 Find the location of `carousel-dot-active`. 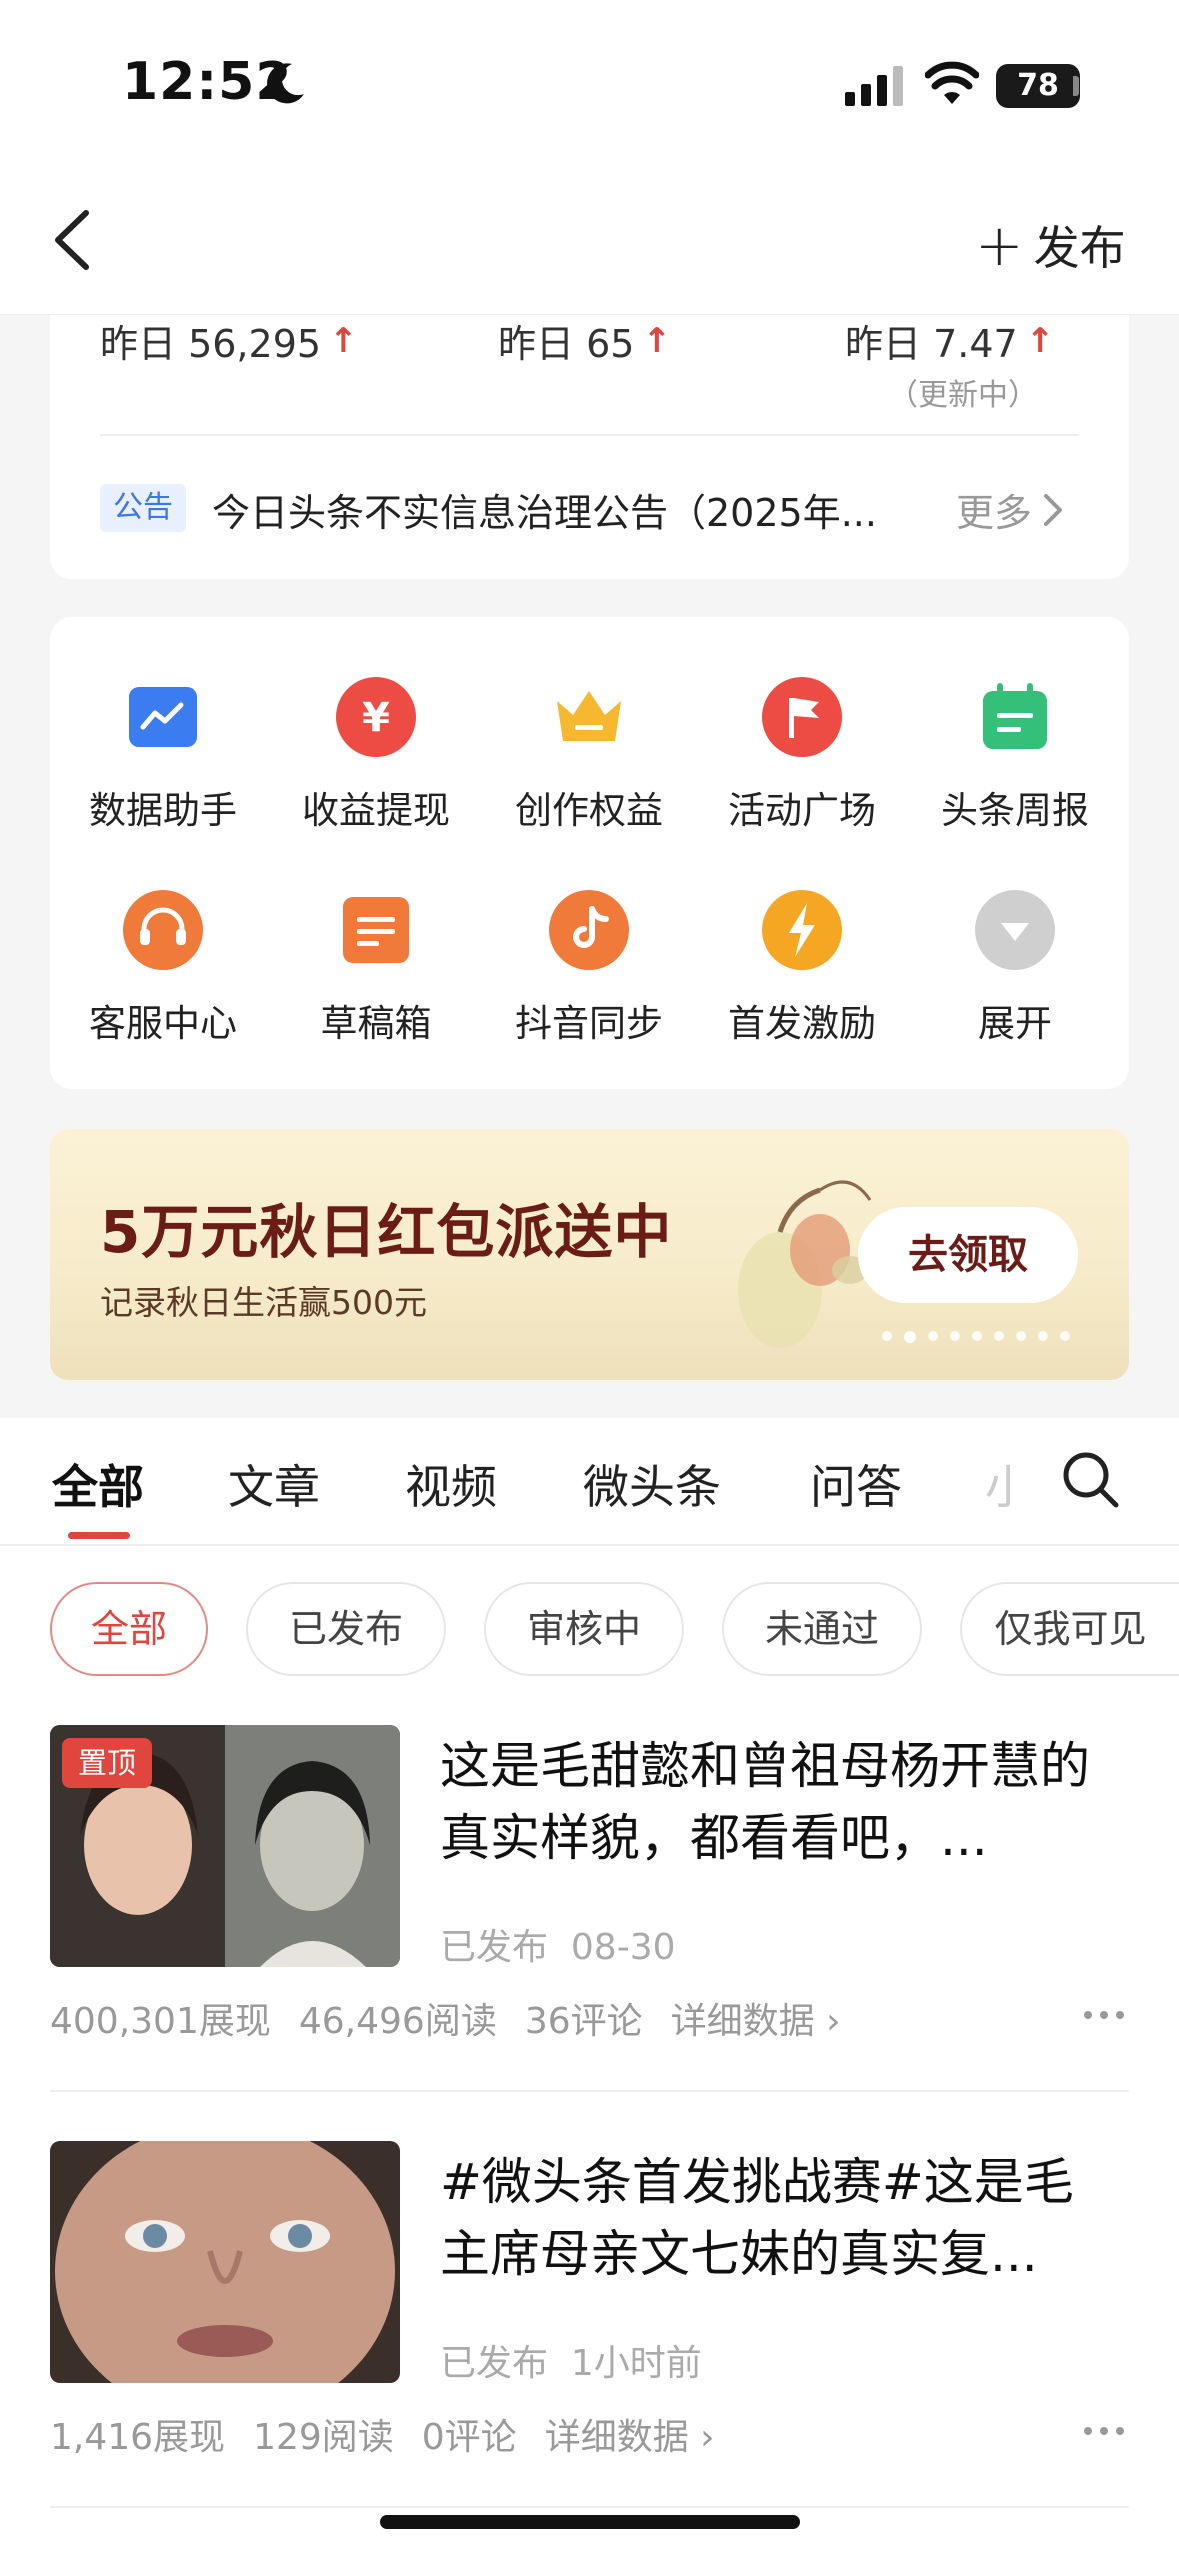

carousel-dot-active is located at coordinates (910, 1337).